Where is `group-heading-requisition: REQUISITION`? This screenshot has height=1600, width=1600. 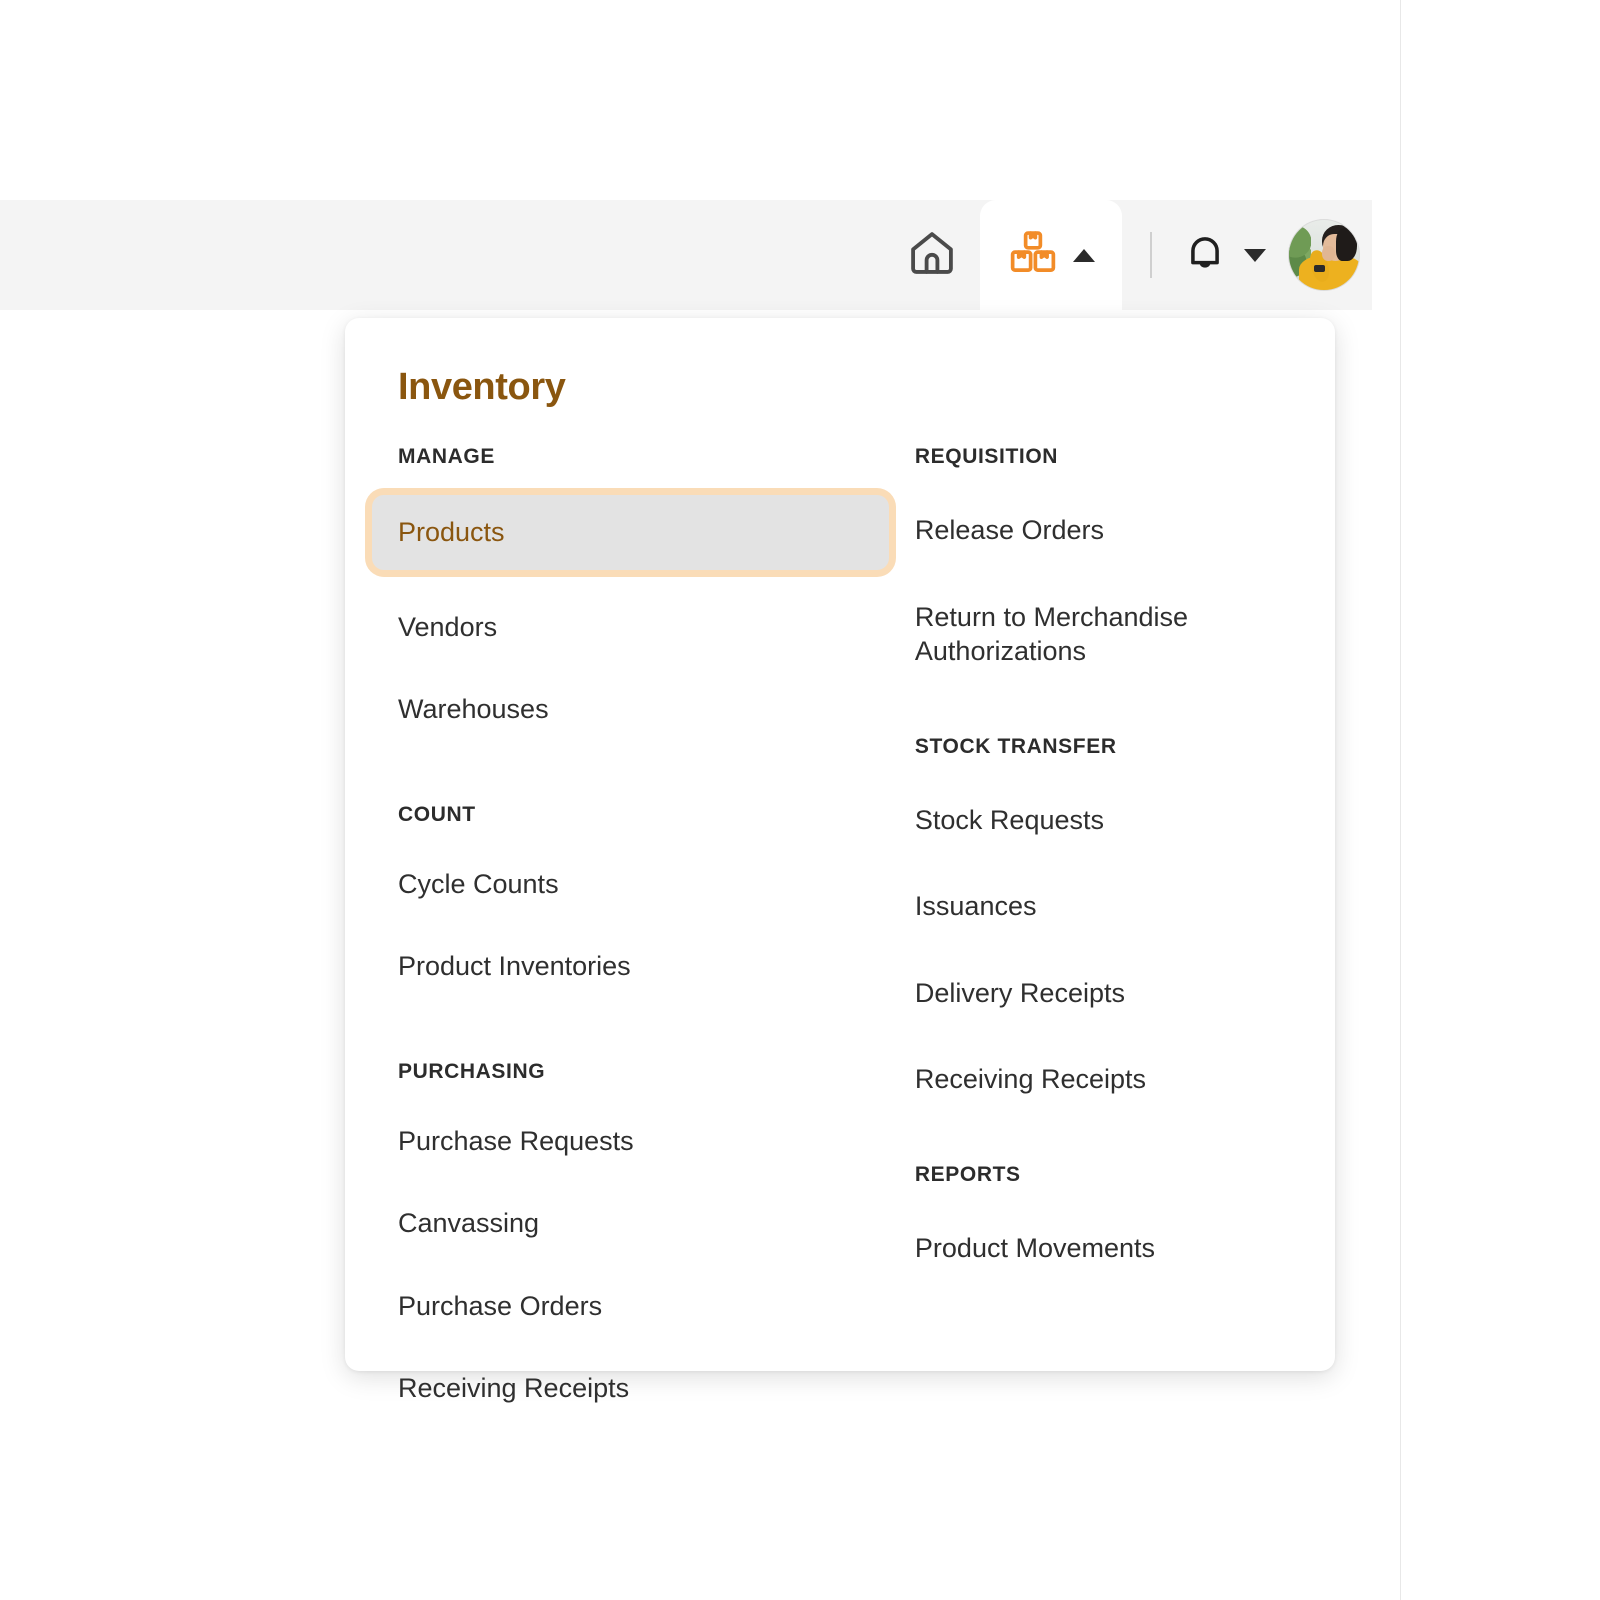
group-heading-requisition: REQUISITION is located at coordinates (986, 456).